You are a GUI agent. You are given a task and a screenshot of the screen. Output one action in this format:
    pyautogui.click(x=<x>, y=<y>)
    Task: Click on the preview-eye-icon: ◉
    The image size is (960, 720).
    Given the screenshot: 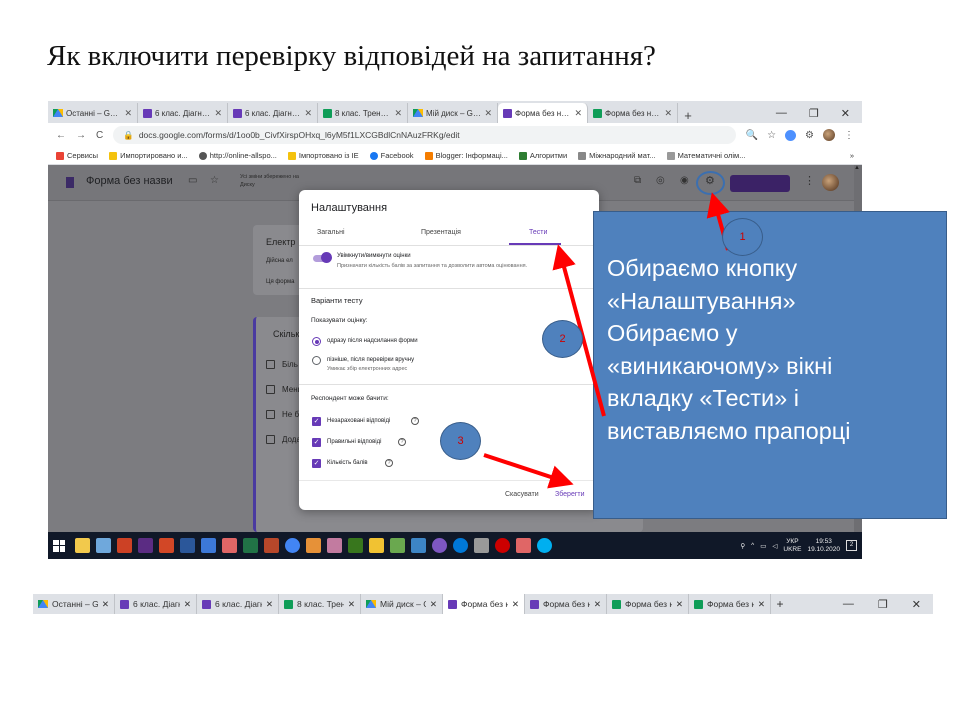 What is the action you would take?
    pyautogui.click(x=684, y=180)
    